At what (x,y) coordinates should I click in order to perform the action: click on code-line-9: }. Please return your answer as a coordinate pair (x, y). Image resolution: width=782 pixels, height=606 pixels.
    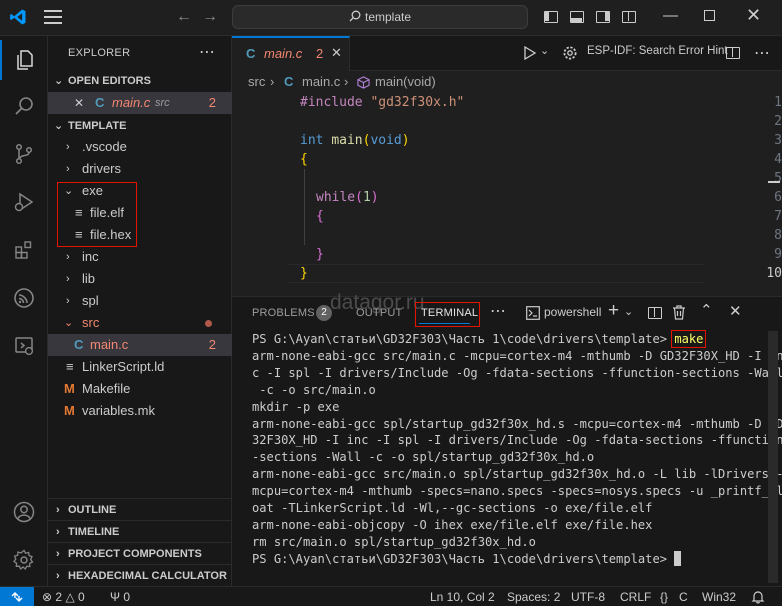
    Looking at the image, I should click on (320, 254).